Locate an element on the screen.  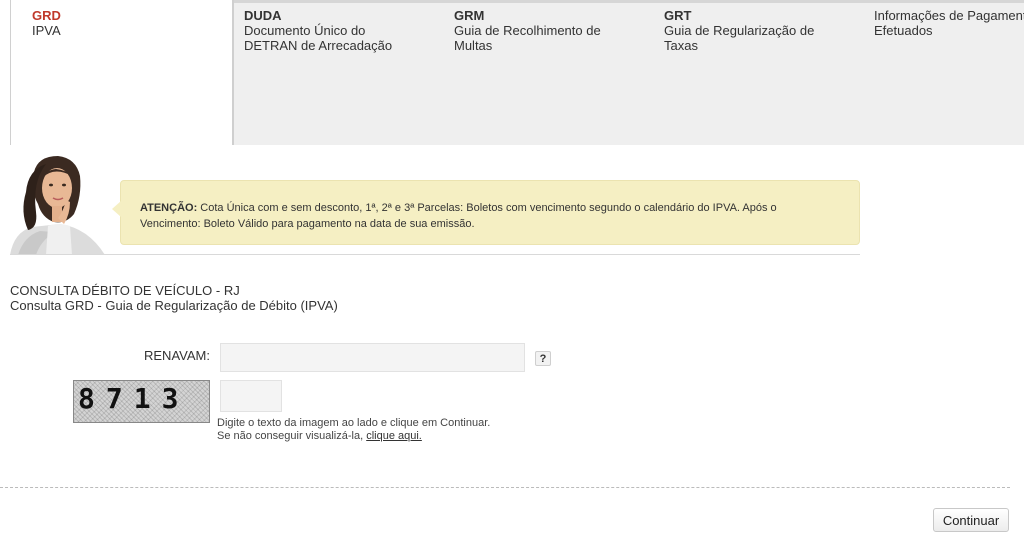
tab-grm-code: GRM is located at coordinates (469, 15).